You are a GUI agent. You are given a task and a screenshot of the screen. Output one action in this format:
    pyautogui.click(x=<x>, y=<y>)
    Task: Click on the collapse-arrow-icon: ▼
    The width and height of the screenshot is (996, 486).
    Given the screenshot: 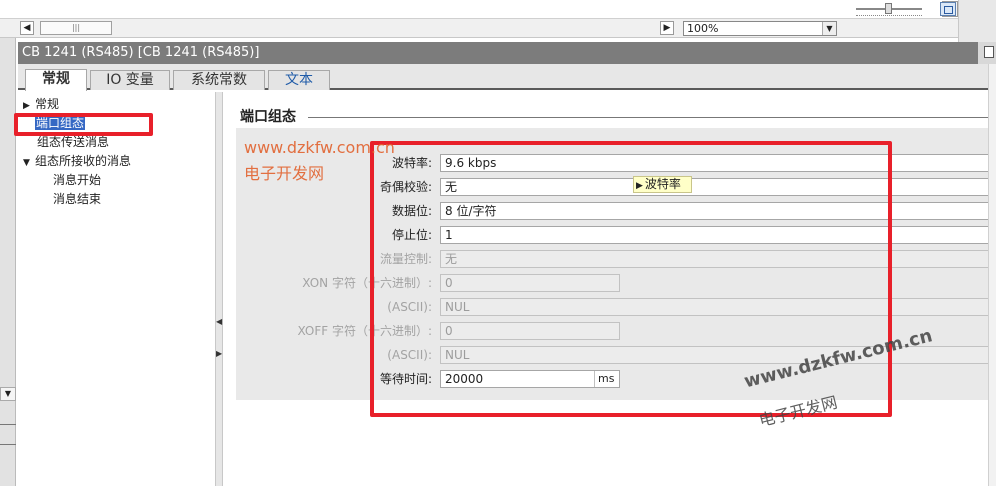 What is the action you would take?
    pyautogui.click(x=29, y=163)
    